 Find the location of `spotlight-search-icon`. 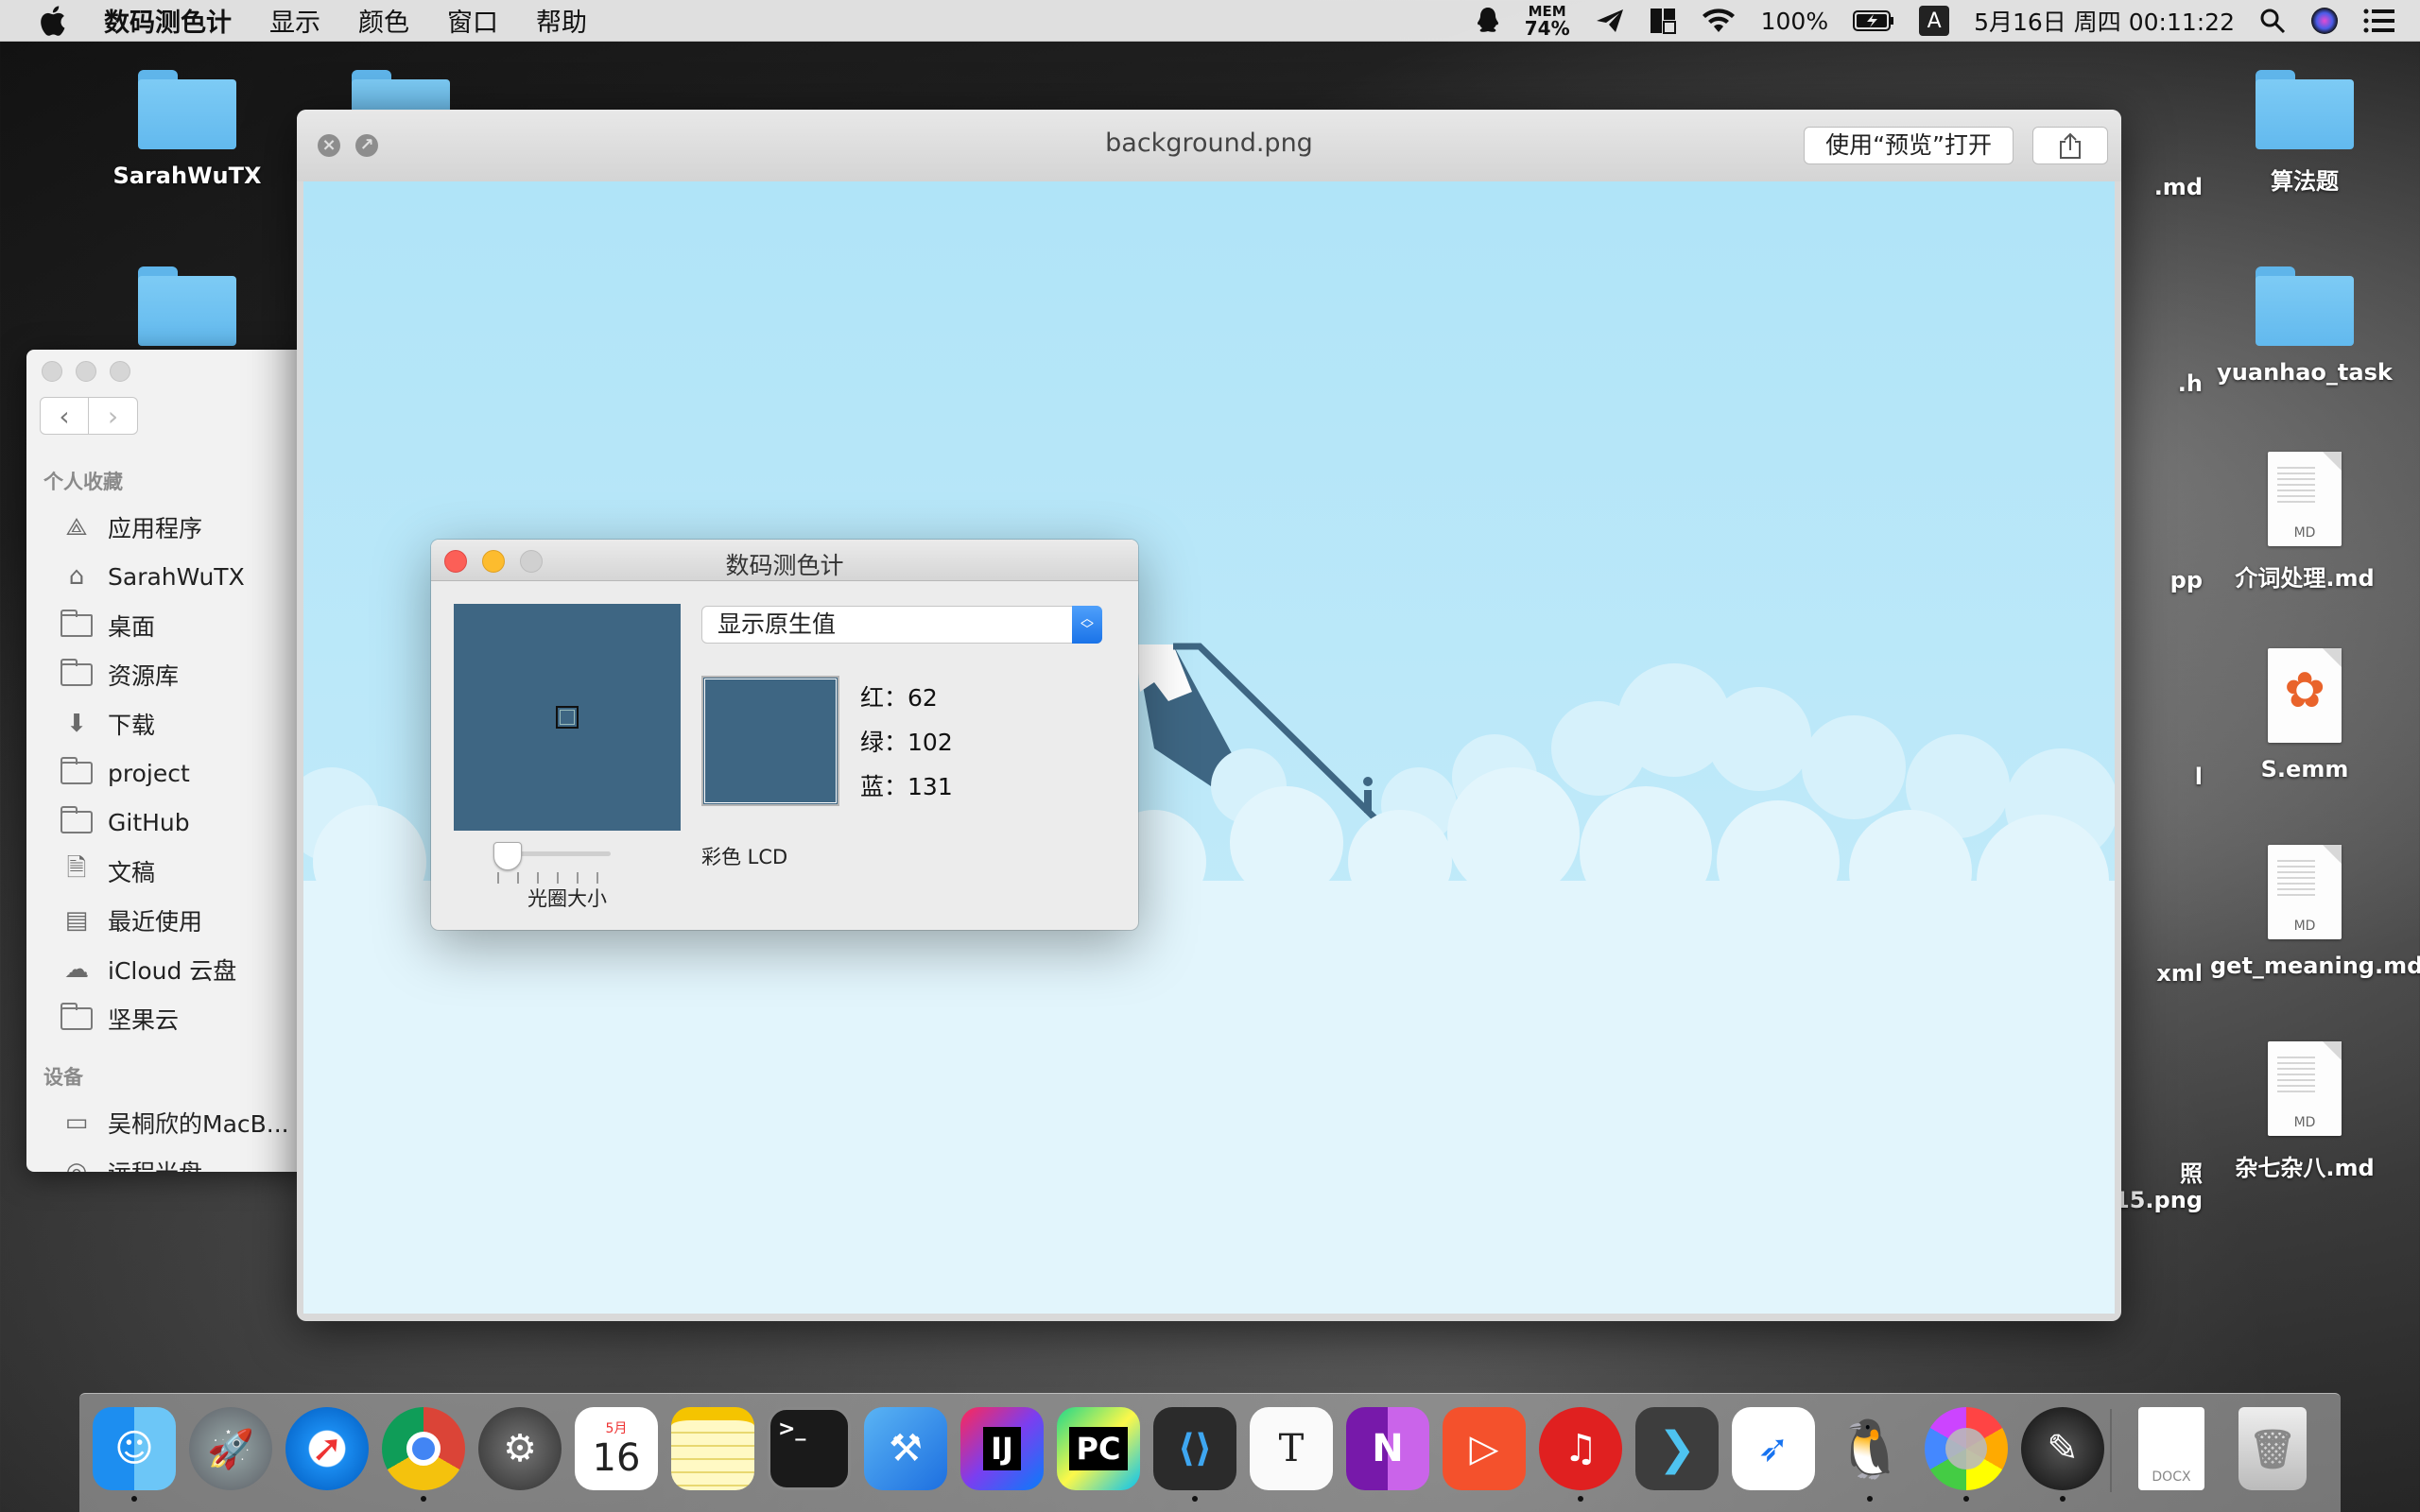

spotlight-search-icon is located at coordinates (2273, 21).